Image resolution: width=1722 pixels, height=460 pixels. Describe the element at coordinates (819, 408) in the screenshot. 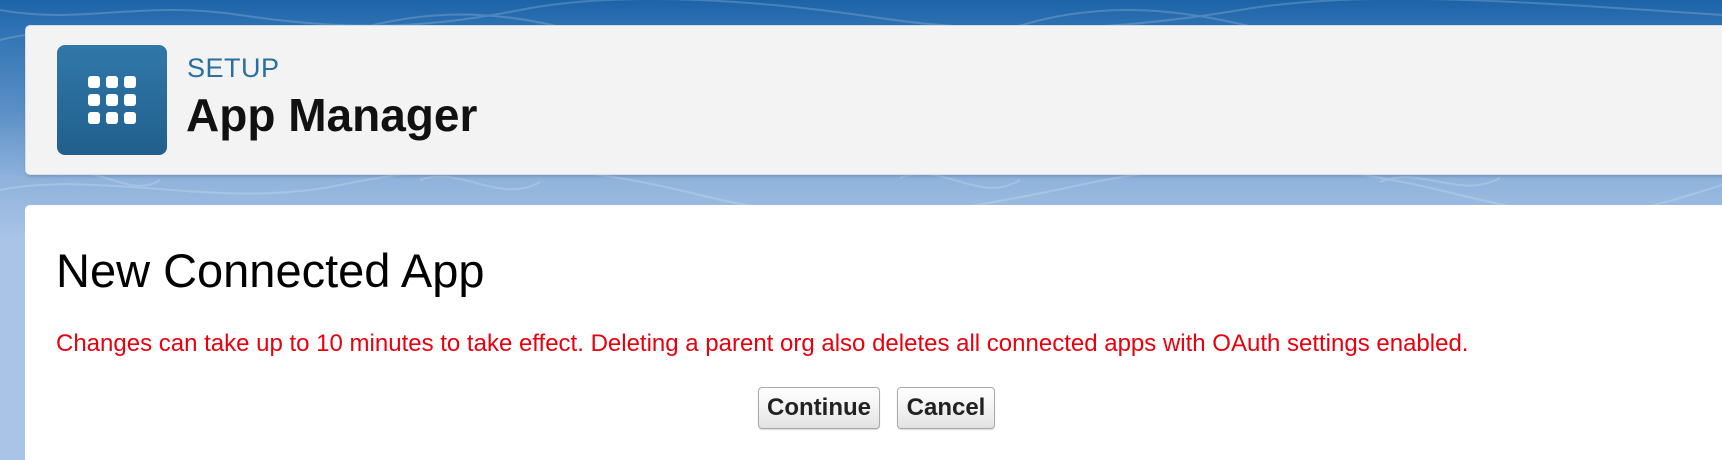

I see `continue-button: Continue` at that location.